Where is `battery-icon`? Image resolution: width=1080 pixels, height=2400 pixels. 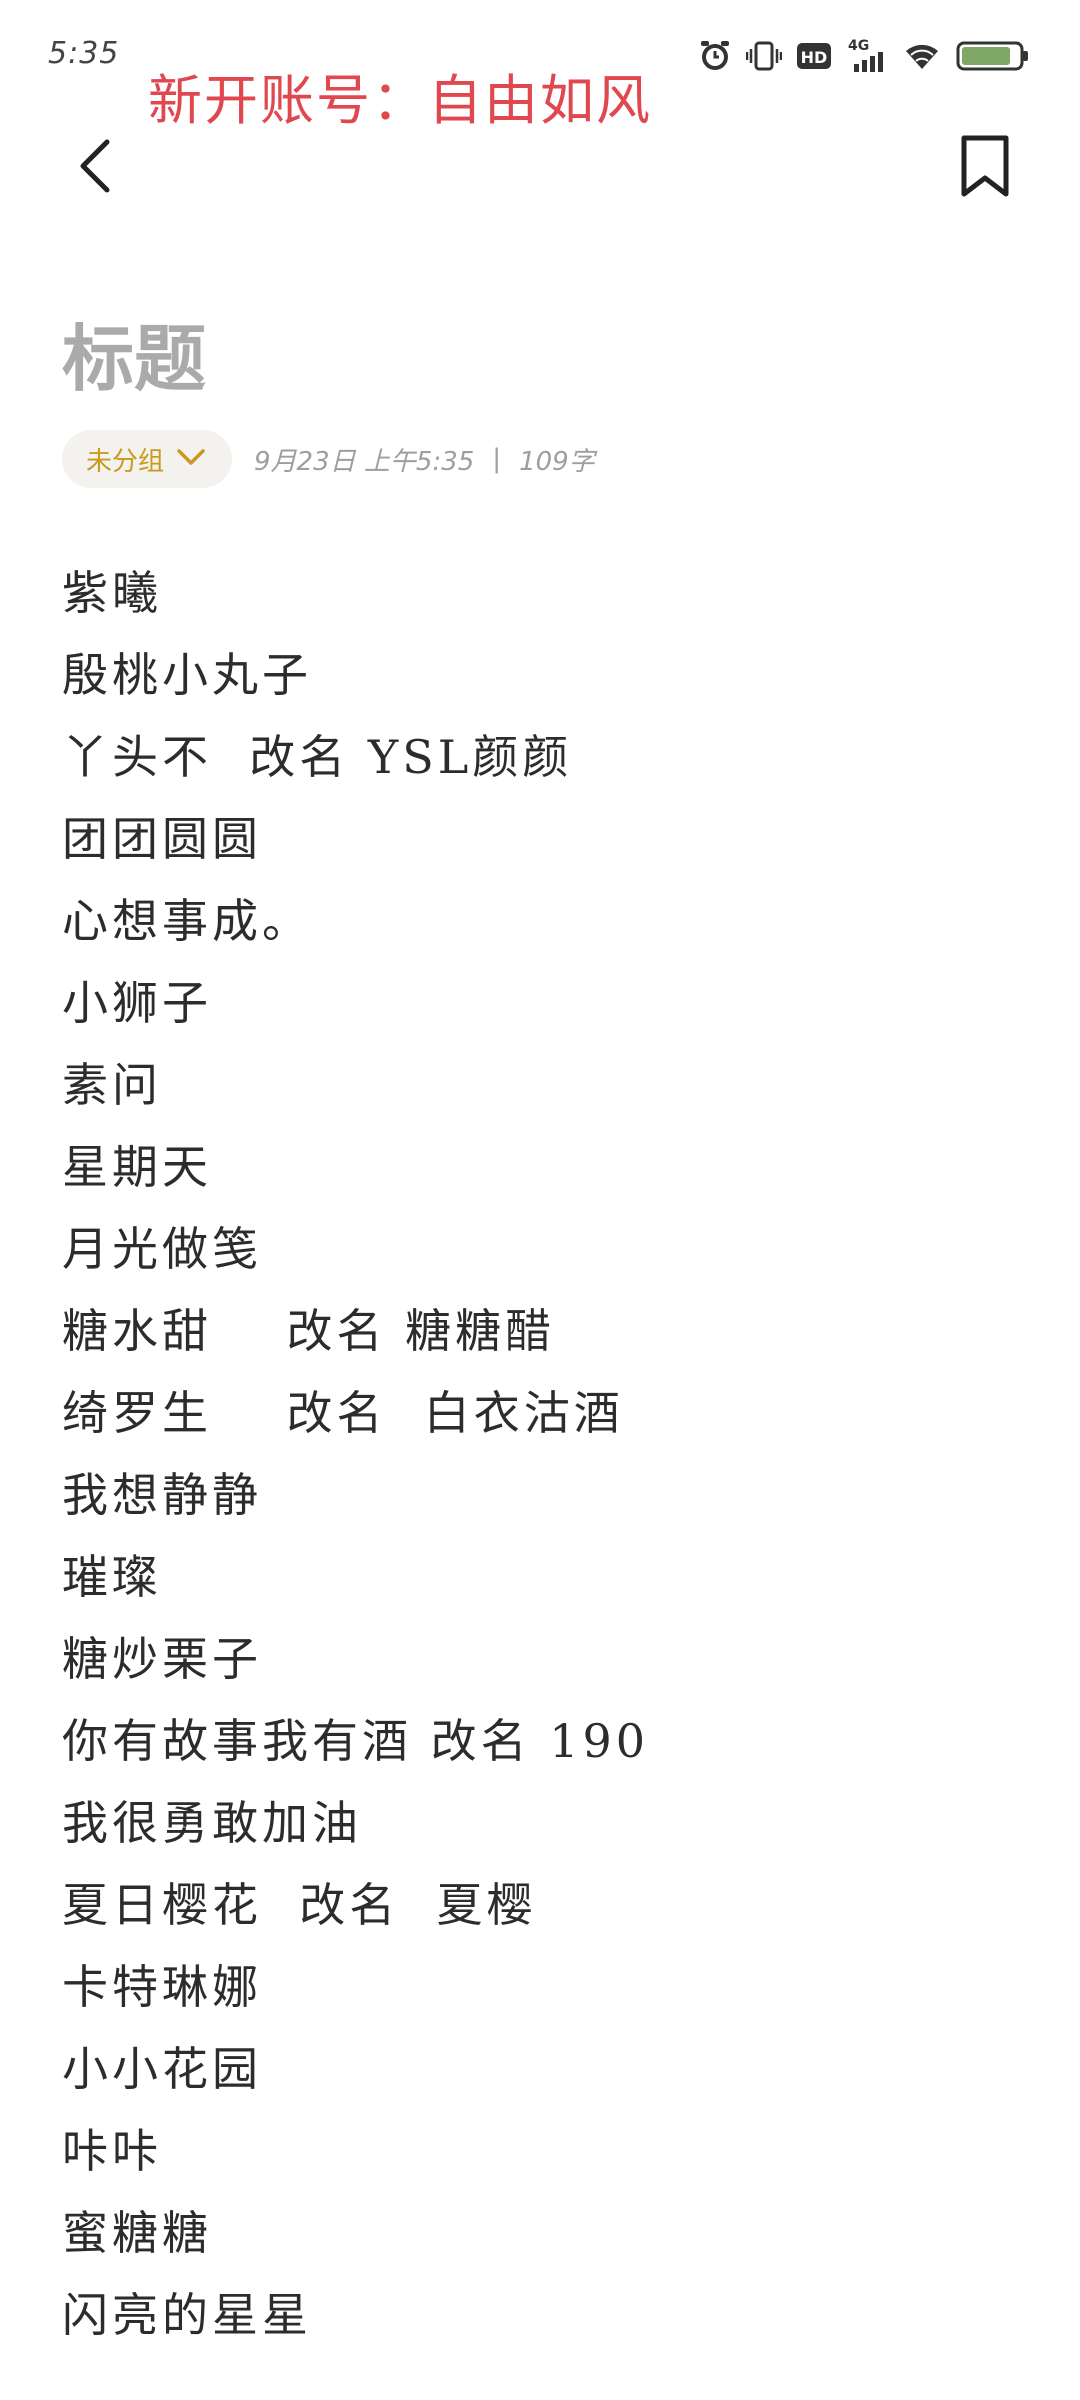
battery-icon is located at coordinates (993, 56).